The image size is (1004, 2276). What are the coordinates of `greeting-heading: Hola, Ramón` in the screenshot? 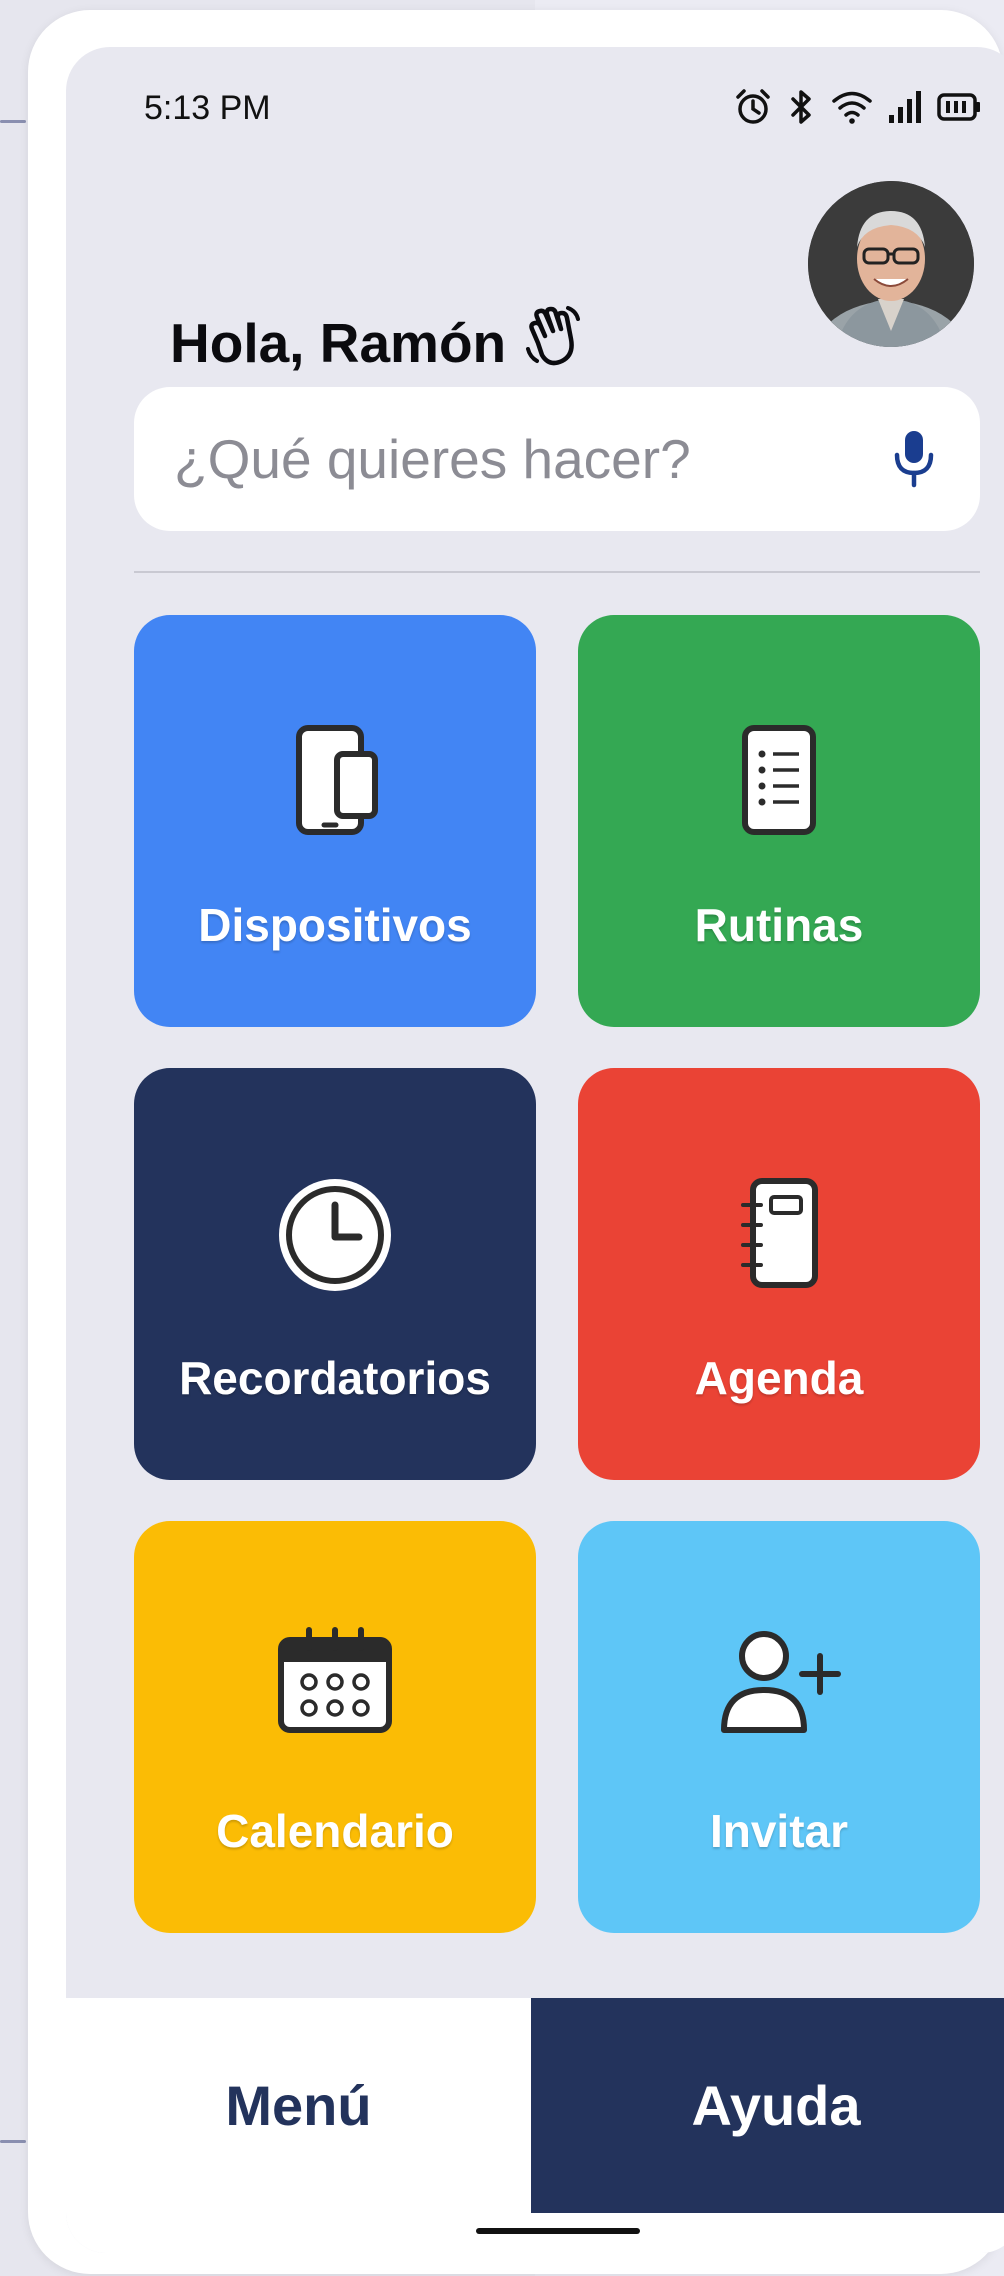 It's located at (376, 342).